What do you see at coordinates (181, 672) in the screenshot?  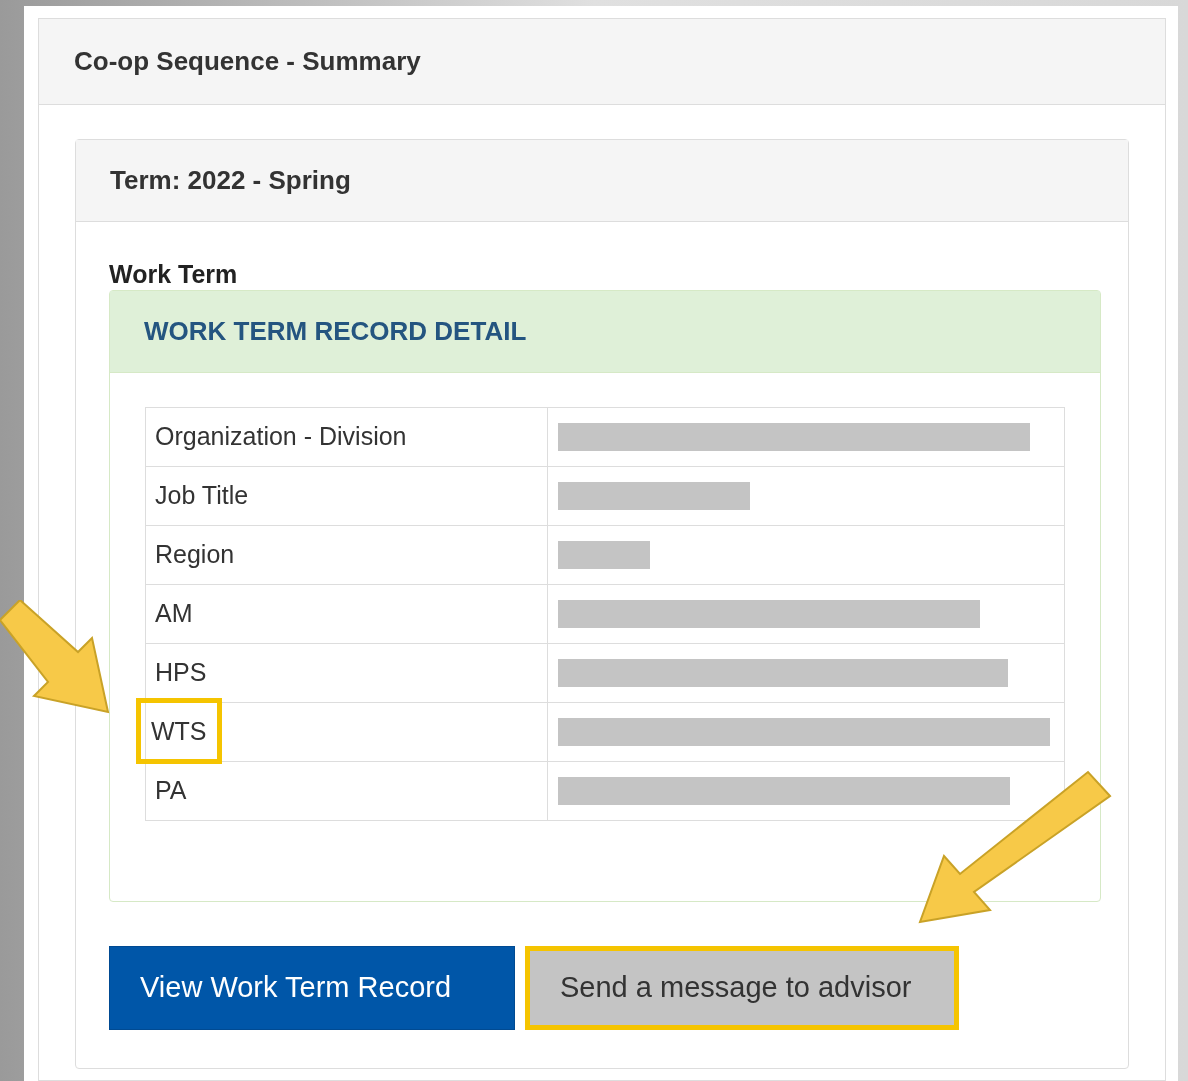 I see `row-label: HPS` at bounding box center [181, 672].